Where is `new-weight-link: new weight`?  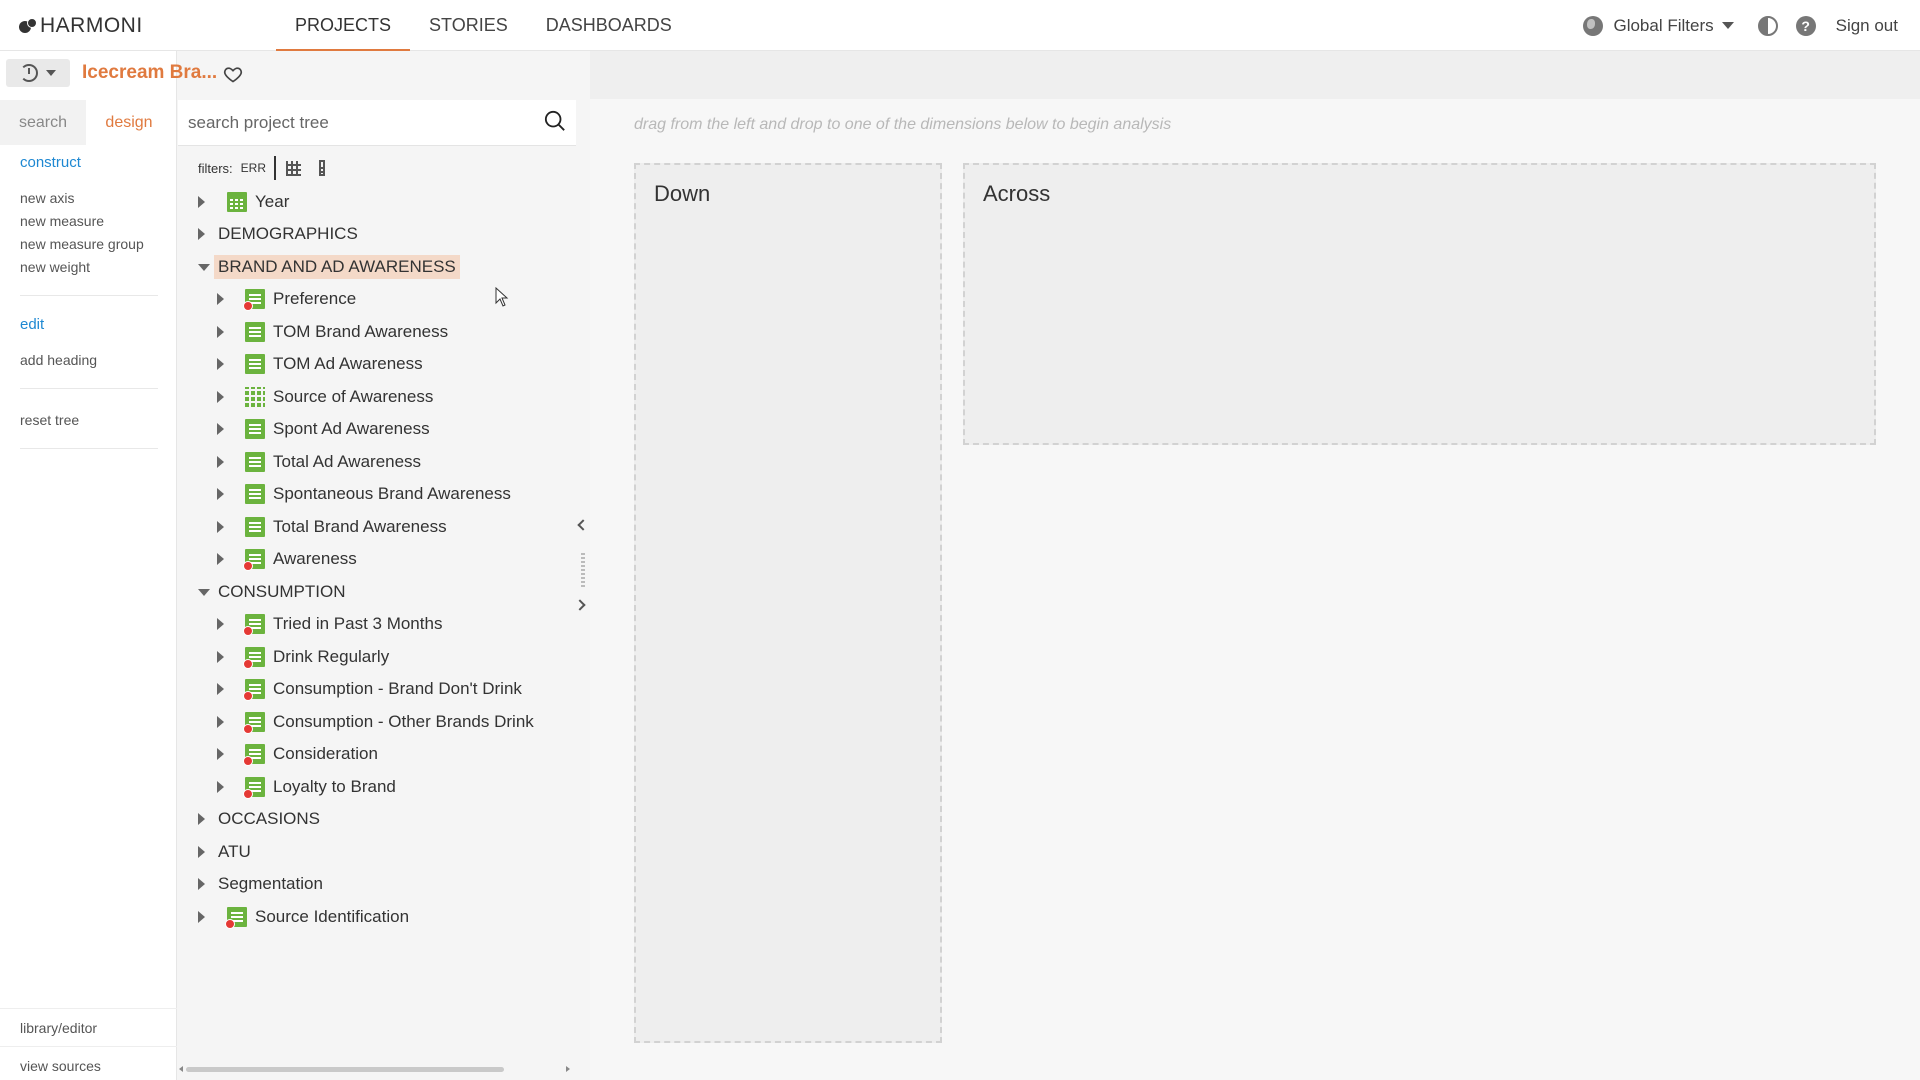 new-weight-link: new weight is located at coordinates (90, 267).